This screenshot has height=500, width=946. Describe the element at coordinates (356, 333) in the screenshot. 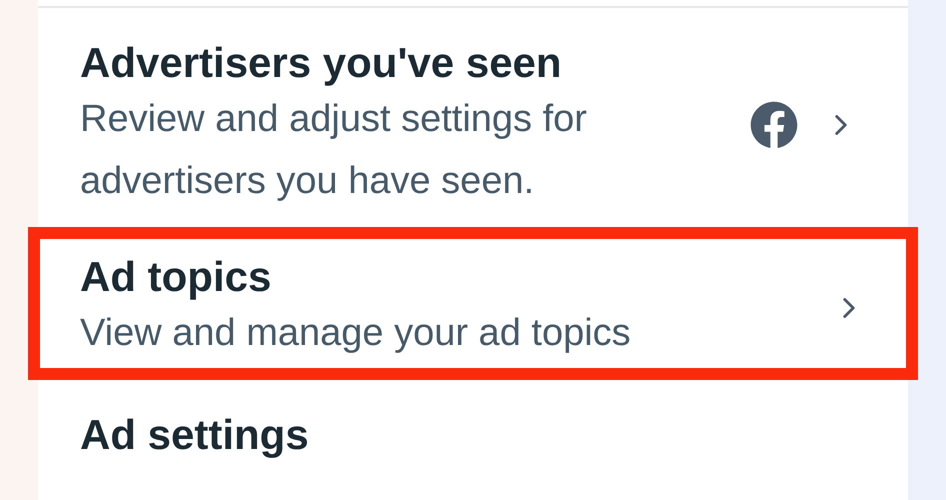

I see `row-description: View and manage your ad topics` at that location.